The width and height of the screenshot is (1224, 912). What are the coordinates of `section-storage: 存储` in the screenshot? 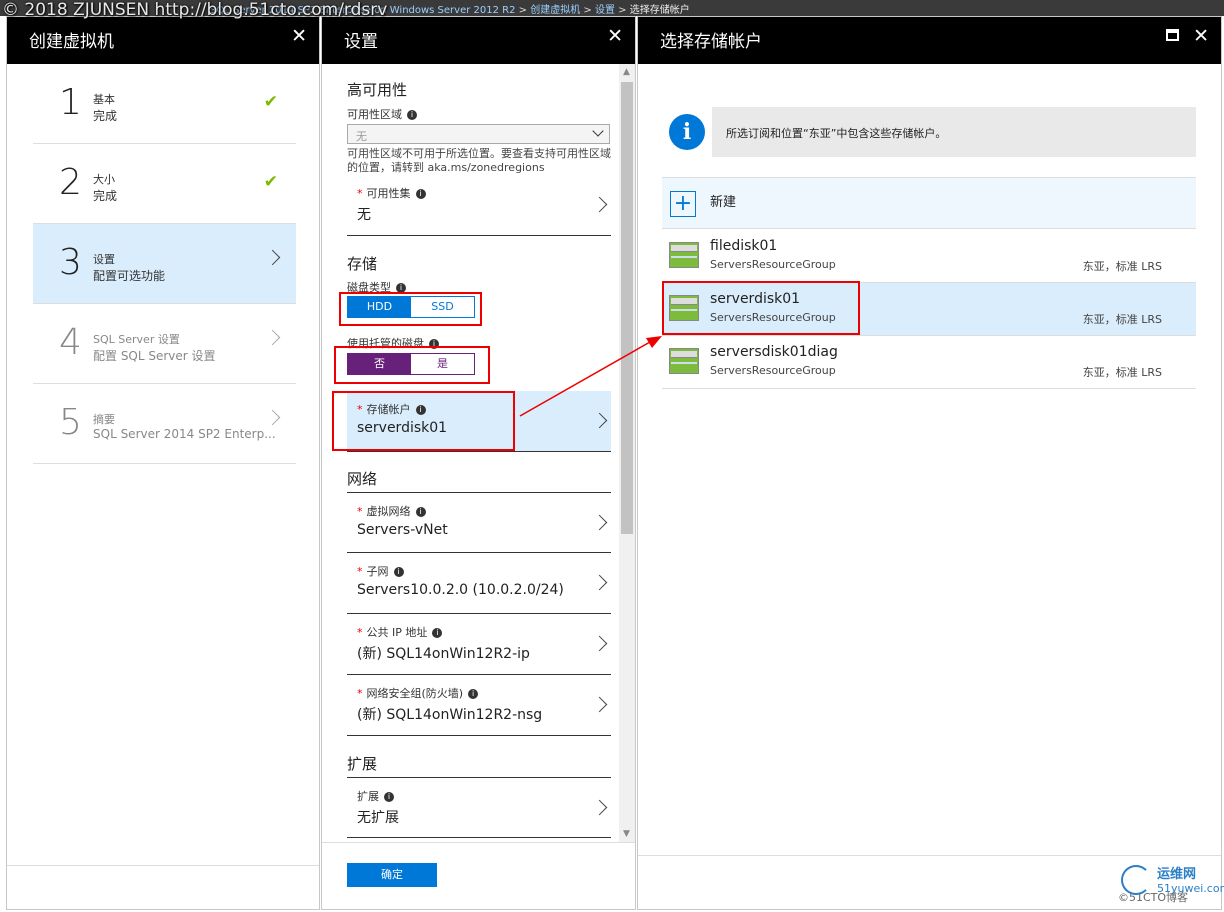 It's located at (362, 264).